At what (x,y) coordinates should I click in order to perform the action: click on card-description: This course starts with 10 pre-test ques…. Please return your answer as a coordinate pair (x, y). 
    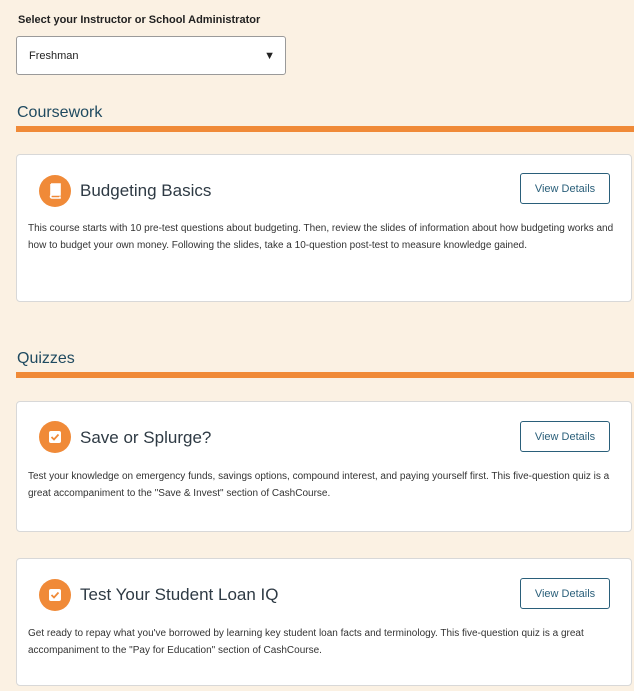
    Looking at the image, I should click on (321, 237).